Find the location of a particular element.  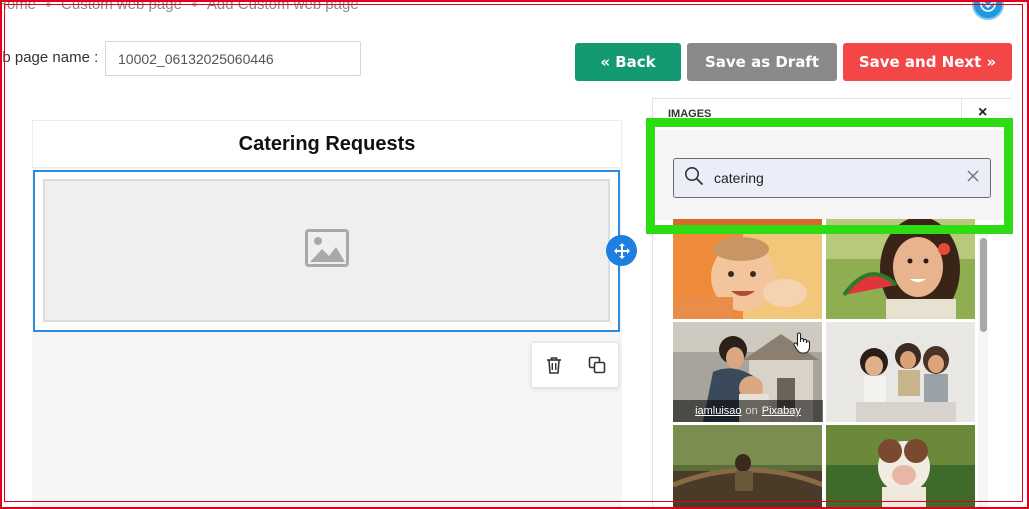

search-icon is located at coordinates (694, 178).